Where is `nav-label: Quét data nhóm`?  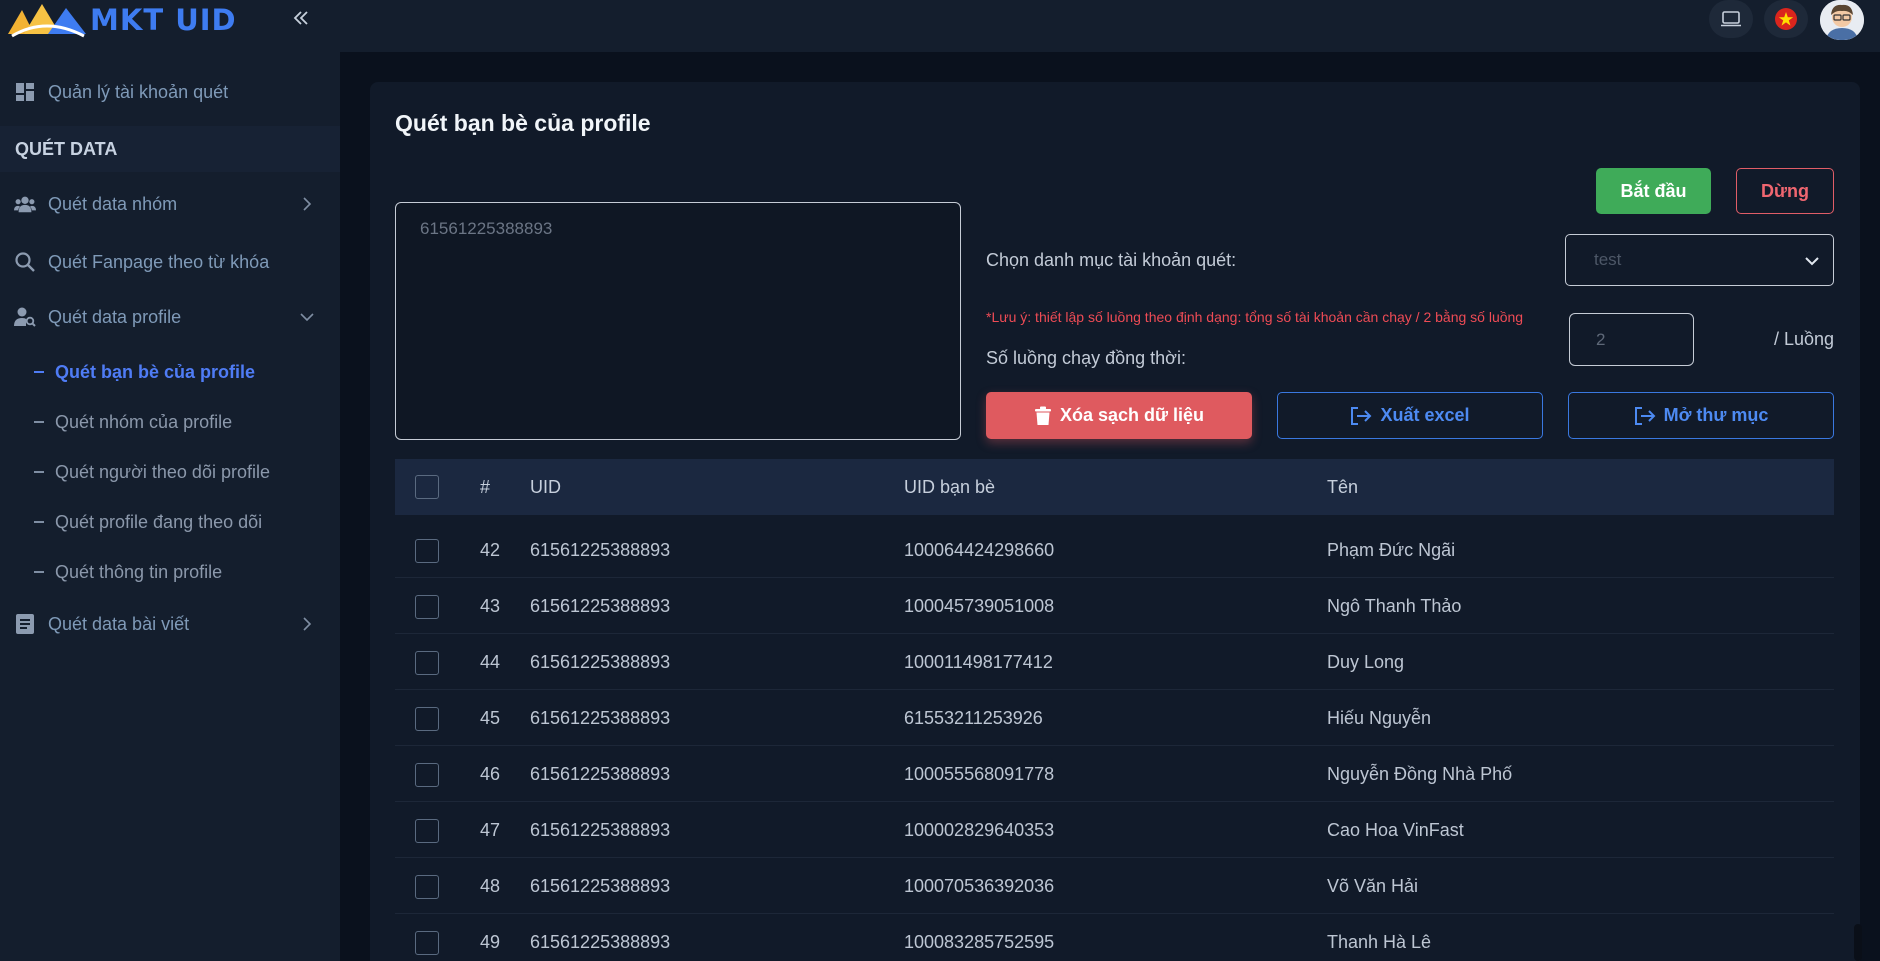 nav-label: Quét data nhóm is located at coordinates (113, 204).